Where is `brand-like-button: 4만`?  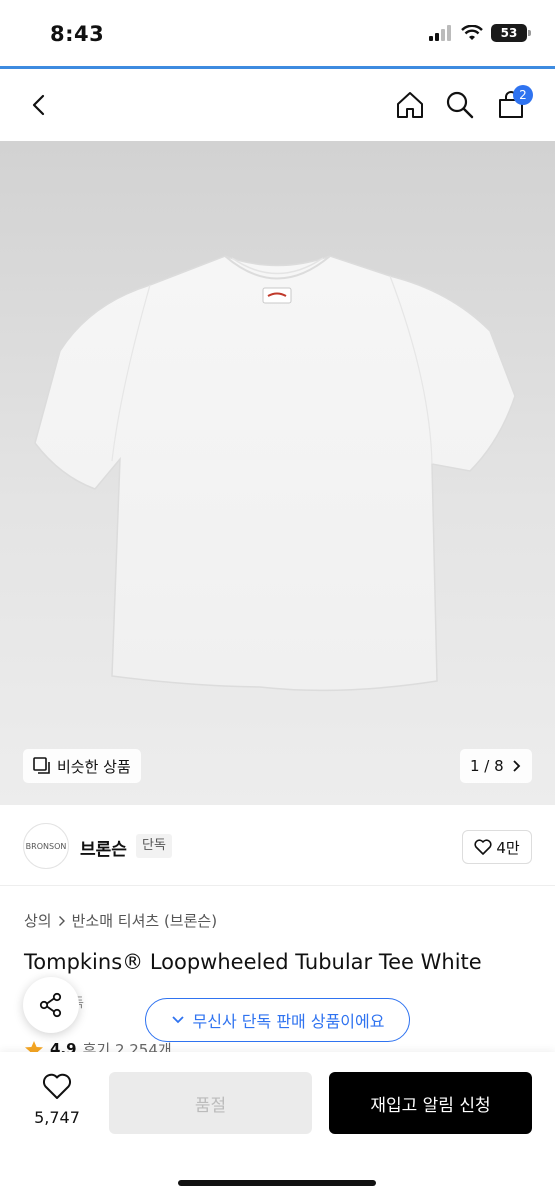
brand-like-button: 4만 is located at coordinates (497, 847).